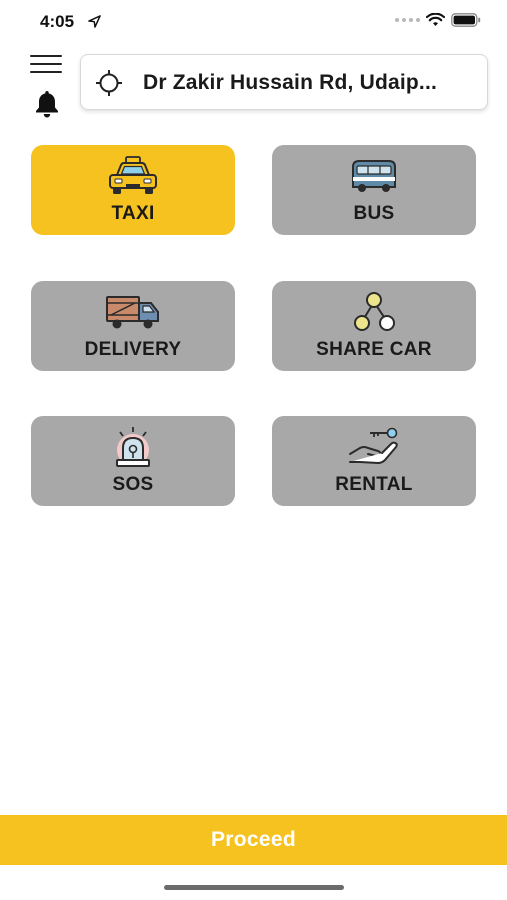 The width and height of the screenshot is (507, 900). I want to click on location-arrow-icon, so click(94, 21).